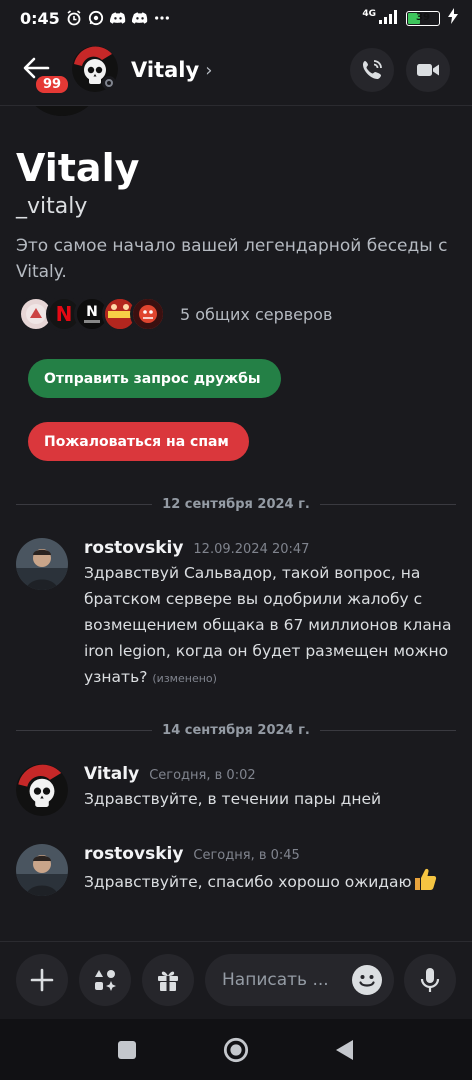 Image resolution: width=472 pixels, height=1080 pixels. I want to click on edited-label: (изменено), so click(184, 678).